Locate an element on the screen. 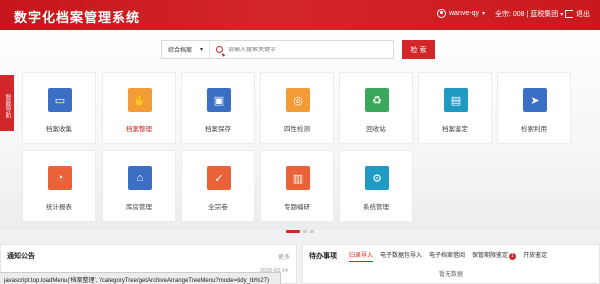 This screenshot has height=284, width=600. notice-more-link: 更多 is located at coordinates (284, 256).